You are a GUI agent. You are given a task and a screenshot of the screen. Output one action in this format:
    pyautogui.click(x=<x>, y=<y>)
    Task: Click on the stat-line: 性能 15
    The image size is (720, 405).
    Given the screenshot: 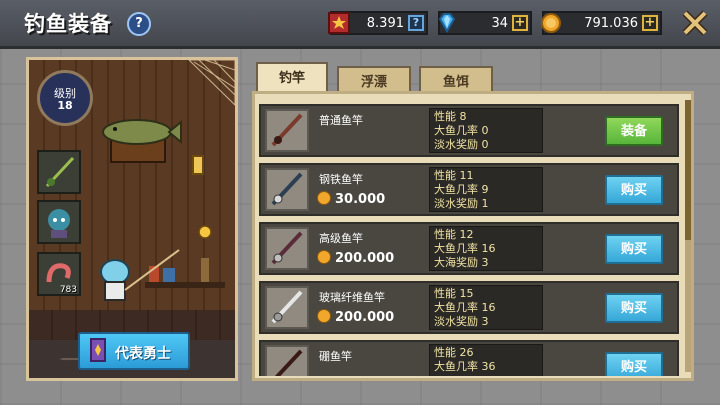 What is the action you would take?
    pyautogui.click(x=454, y=293)
    